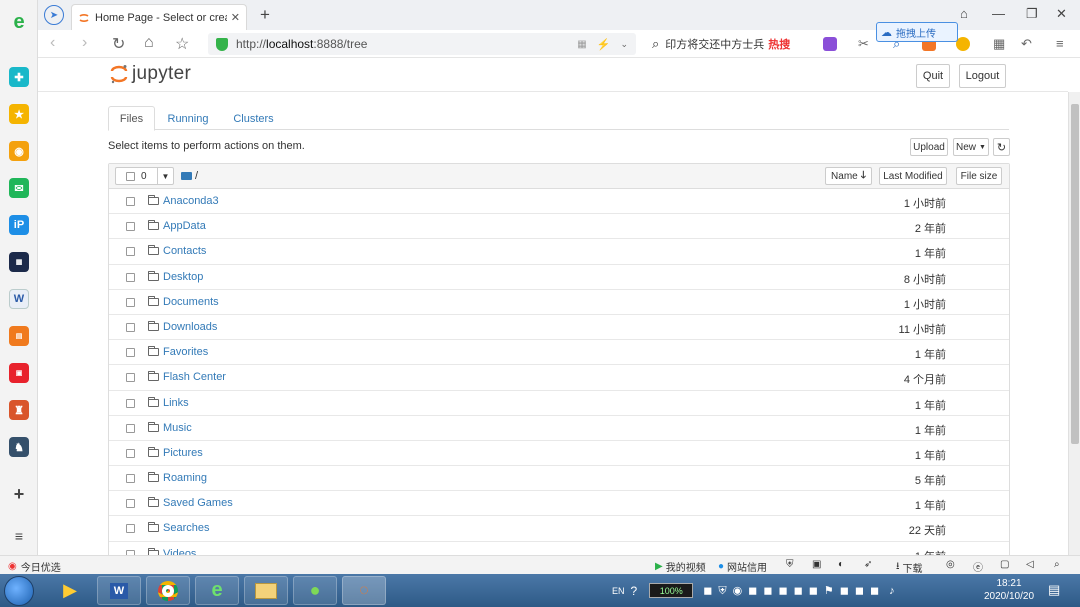 The width and height of the screenshot is (1080, 607). I want to click on browser-tab-active: Home Page - Select or create ✕, so click(159, 17).